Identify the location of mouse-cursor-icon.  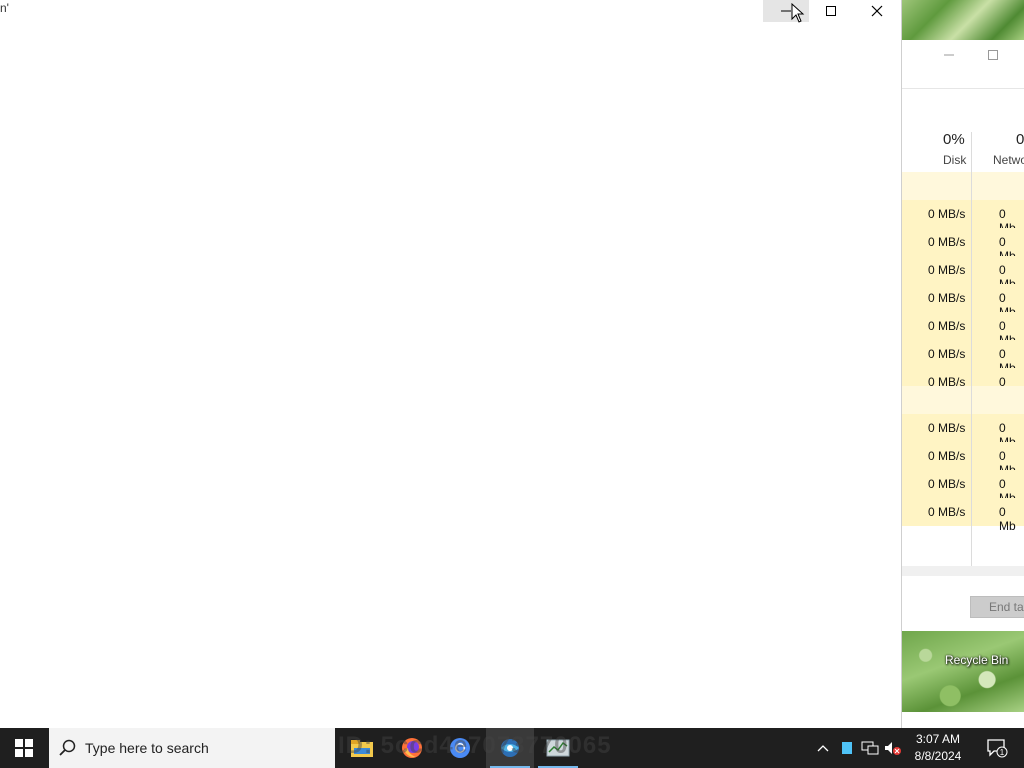
(798, 13).